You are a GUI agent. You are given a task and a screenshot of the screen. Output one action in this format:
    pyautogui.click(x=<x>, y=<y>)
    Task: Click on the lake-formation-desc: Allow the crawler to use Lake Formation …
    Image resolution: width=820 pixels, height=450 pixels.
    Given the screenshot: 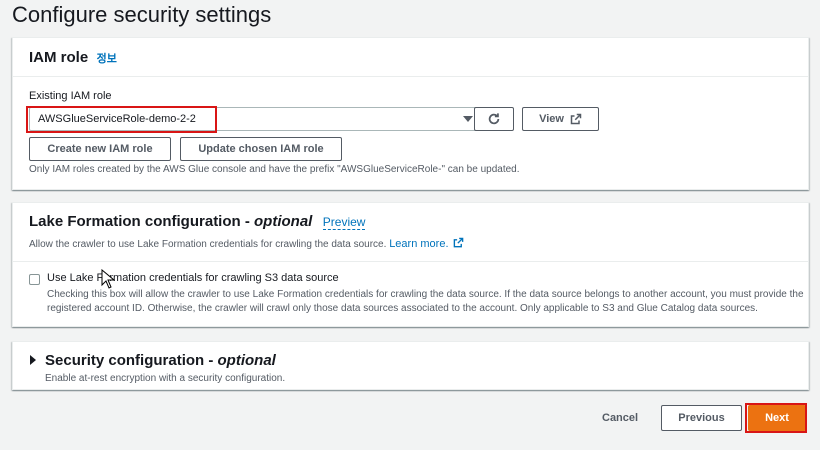 What is the action you would take?
    pyautogui.click(x=410, y=244)
    